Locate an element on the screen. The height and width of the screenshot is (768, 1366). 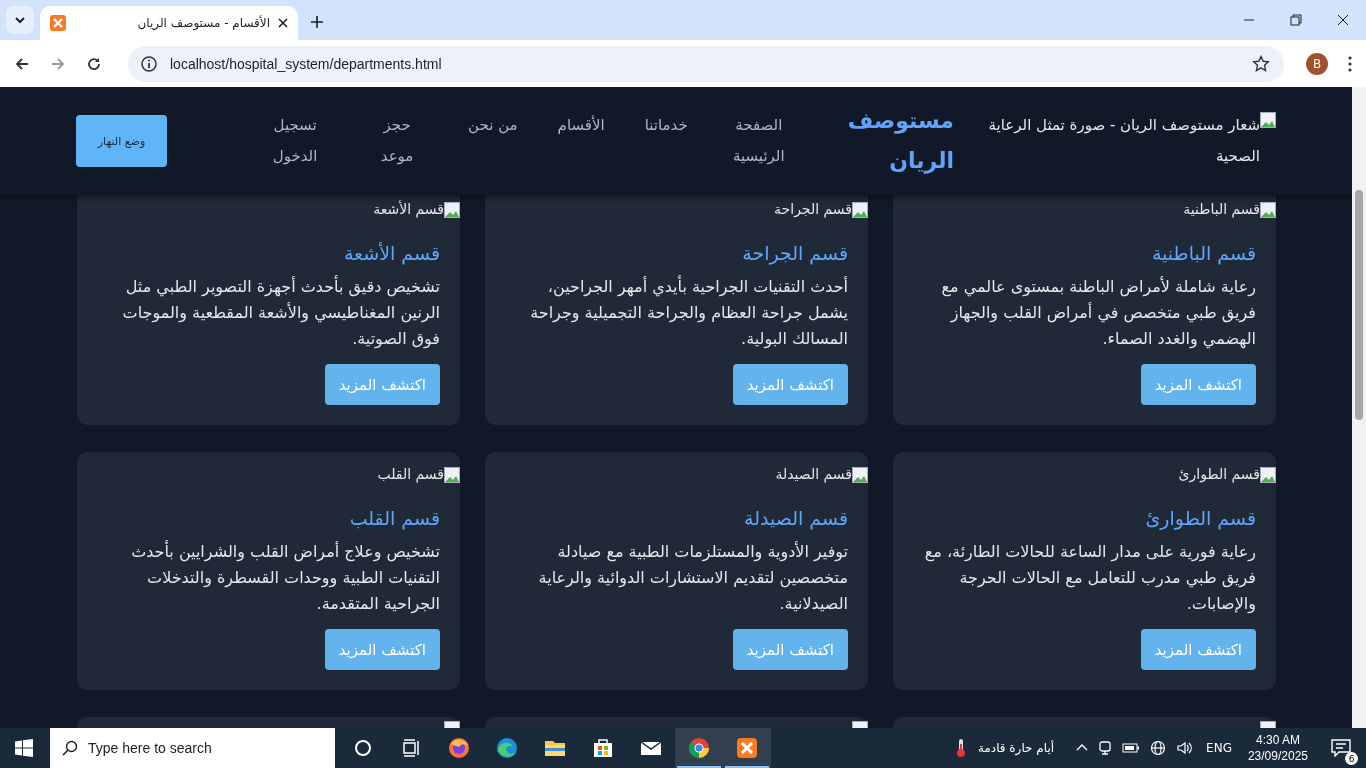
department-title: قسم الأشعة is located at coordinates (391, 253).